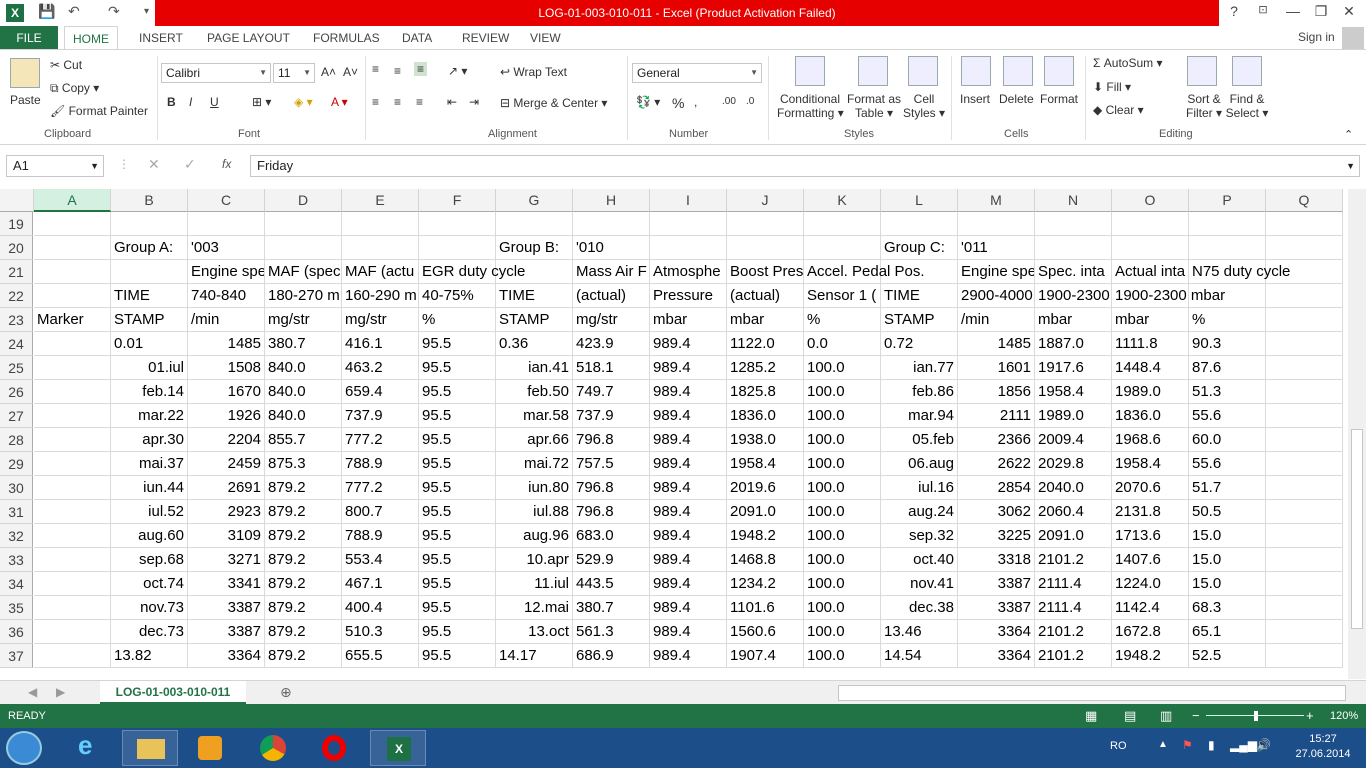 The image size is (1366, 768). Describe the element at coordinates (16, 440) in the screenshot. I see `row-header: 28` at that location.